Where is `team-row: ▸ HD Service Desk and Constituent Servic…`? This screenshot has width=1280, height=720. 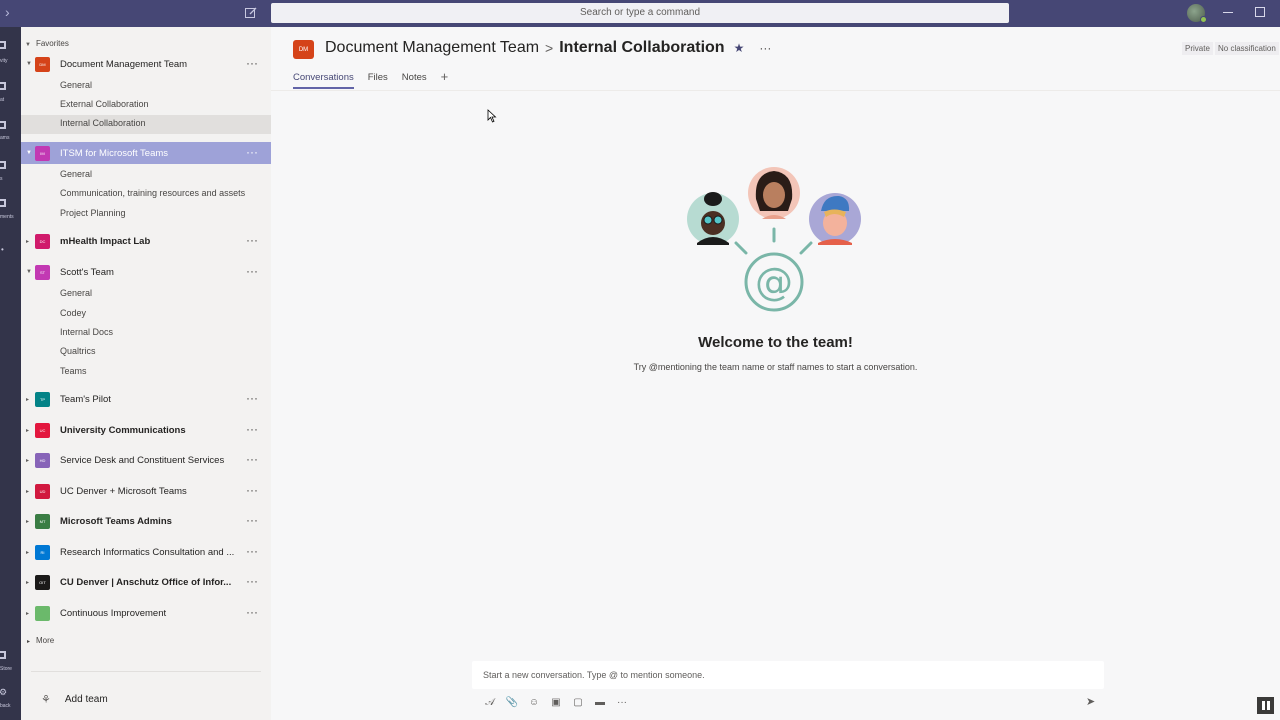 team-row: ▸ HD Service Desk and Constituent Servic… is located at coordinates (146, 460).